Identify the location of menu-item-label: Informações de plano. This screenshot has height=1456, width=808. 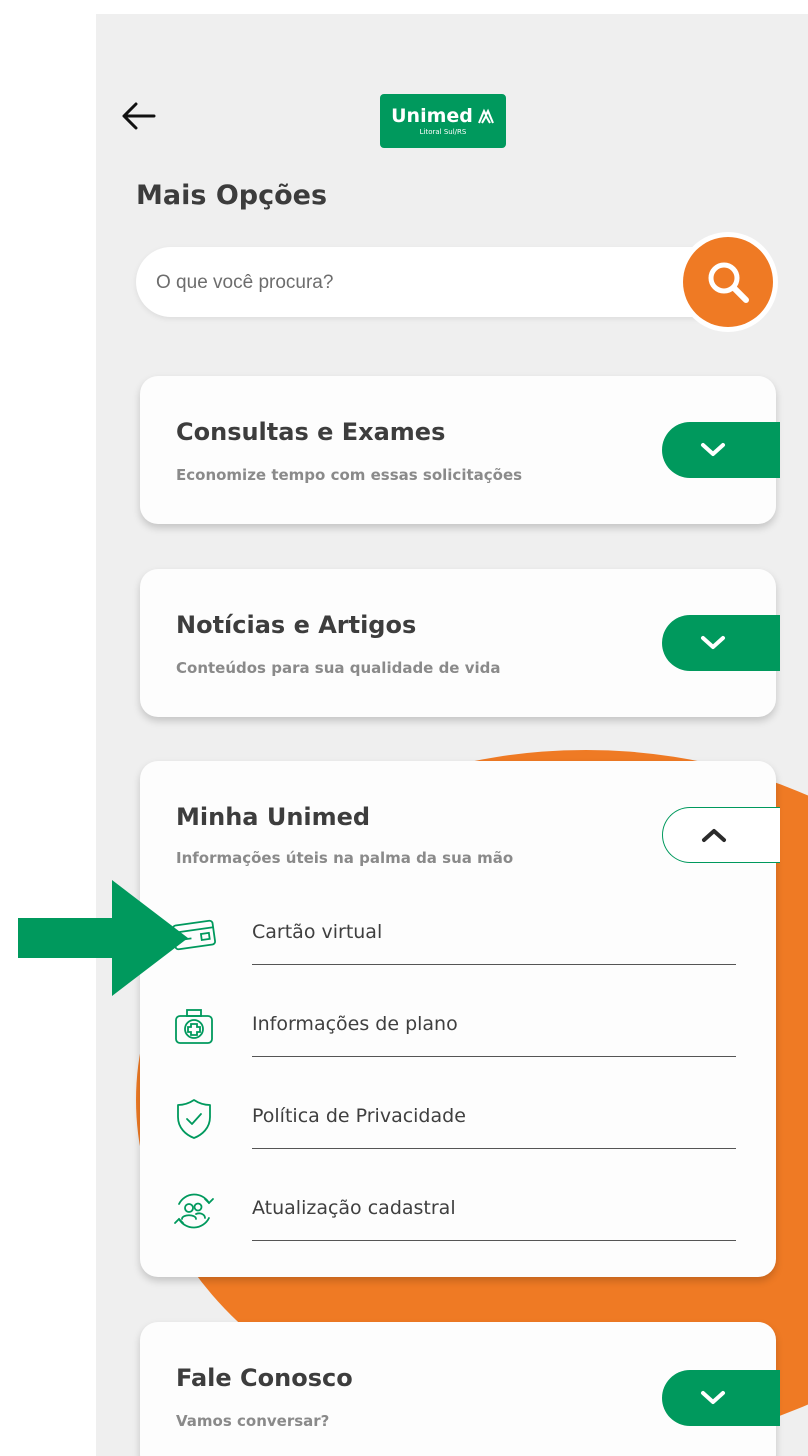
(355, 1024).